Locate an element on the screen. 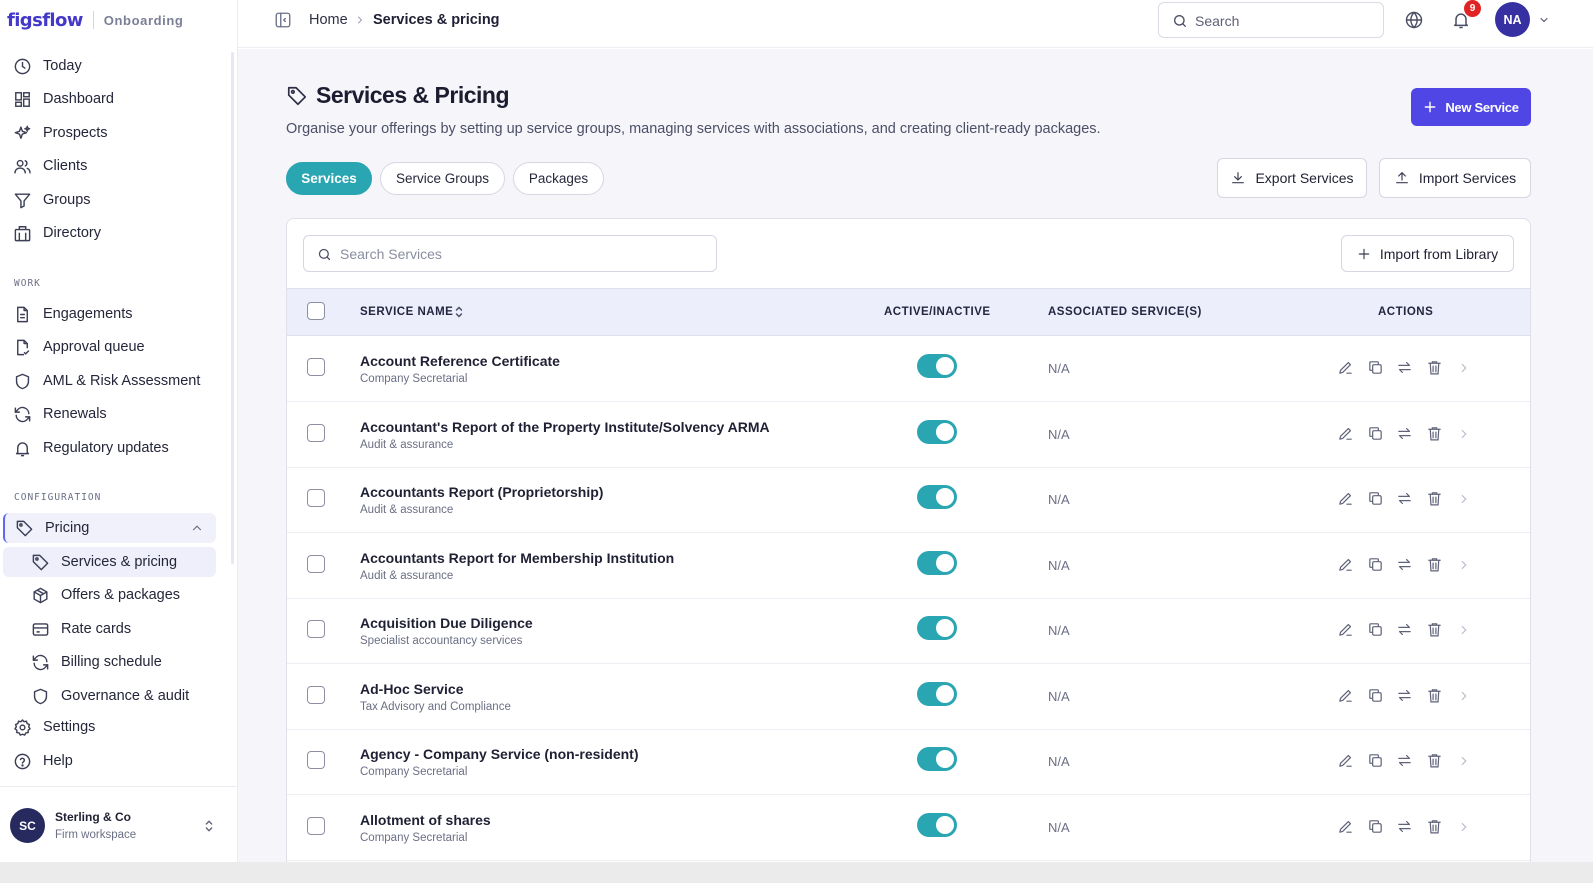  sidebar-scrollbar is located at coordinates (232, 308).